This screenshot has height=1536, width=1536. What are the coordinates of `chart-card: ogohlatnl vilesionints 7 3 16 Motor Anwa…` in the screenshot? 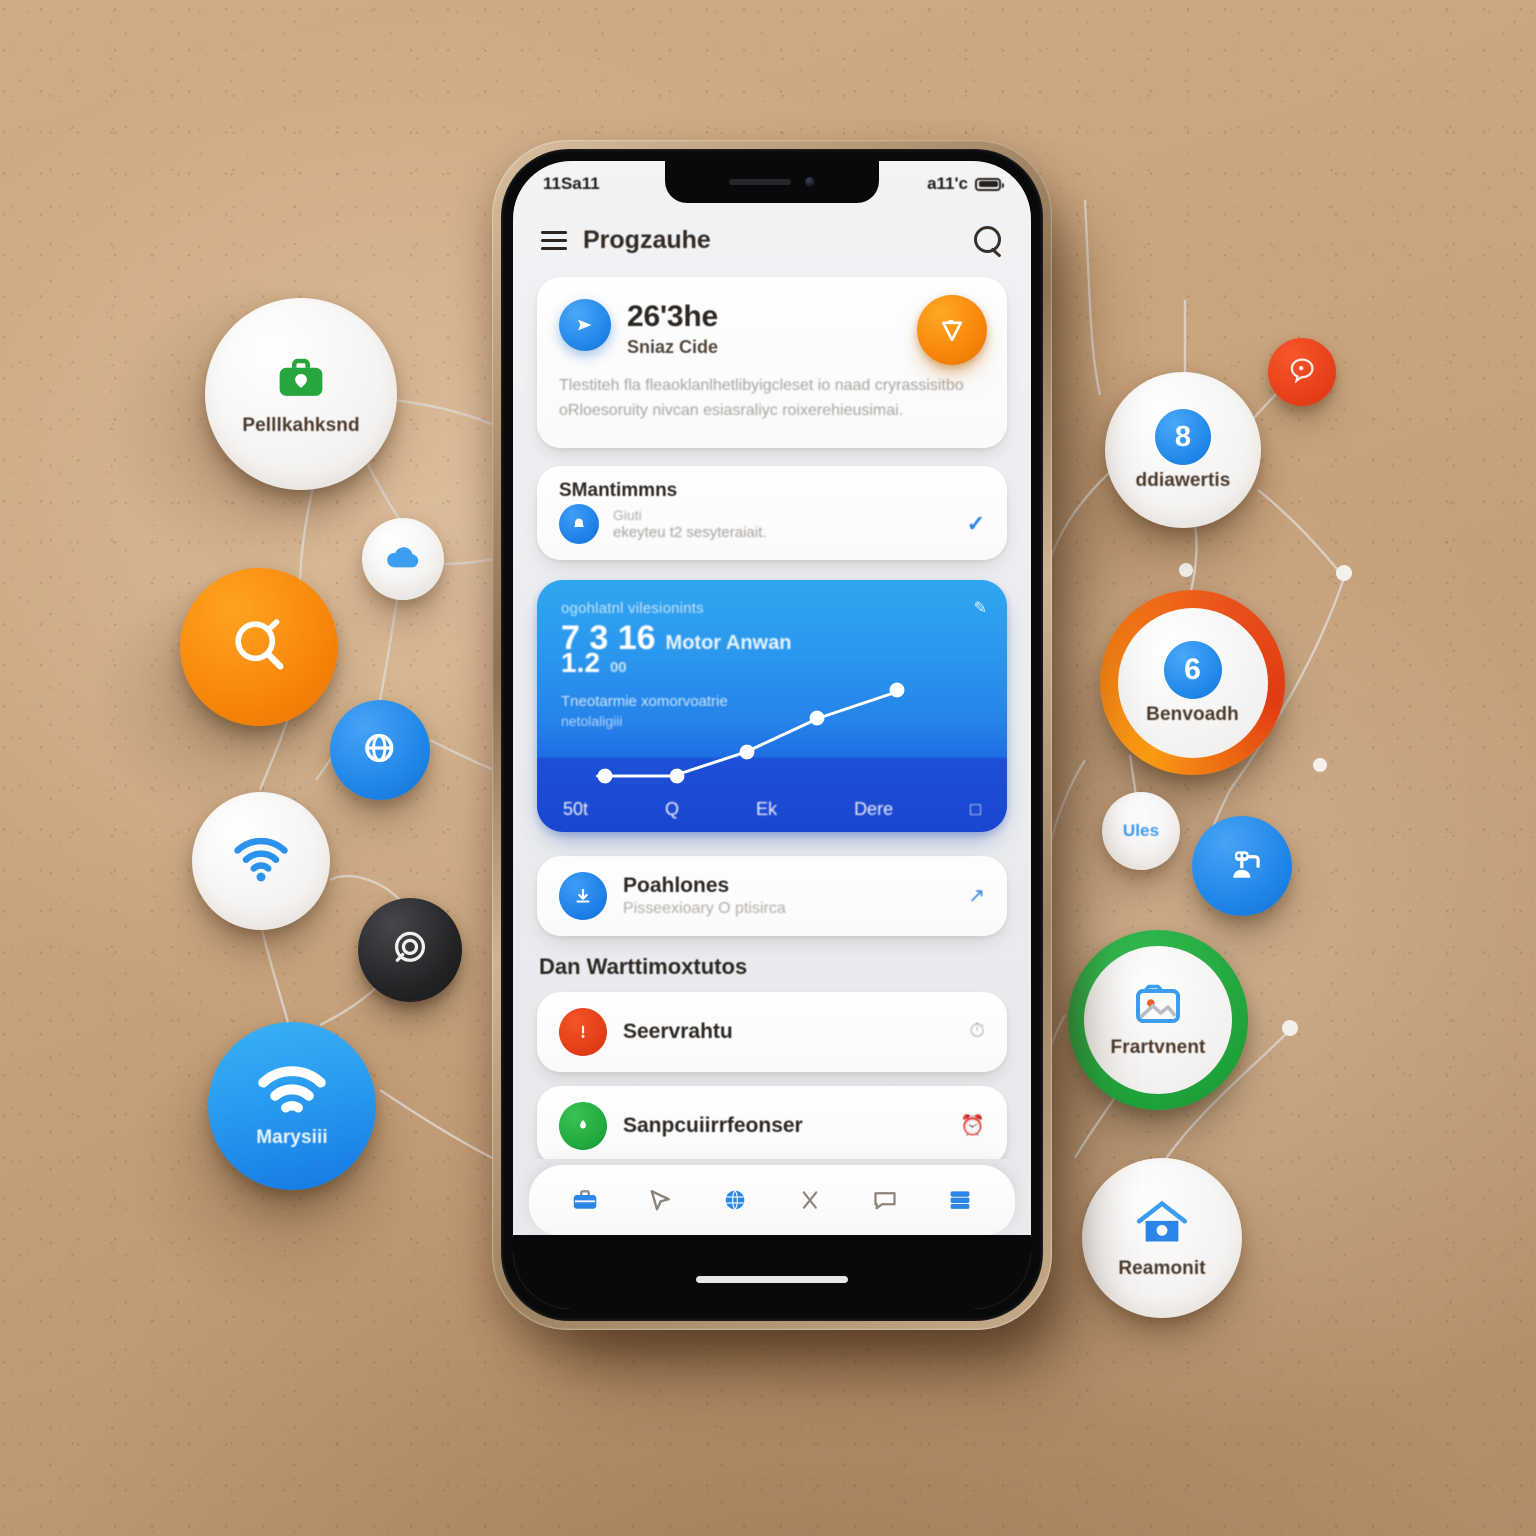 It's located at (772, 705).